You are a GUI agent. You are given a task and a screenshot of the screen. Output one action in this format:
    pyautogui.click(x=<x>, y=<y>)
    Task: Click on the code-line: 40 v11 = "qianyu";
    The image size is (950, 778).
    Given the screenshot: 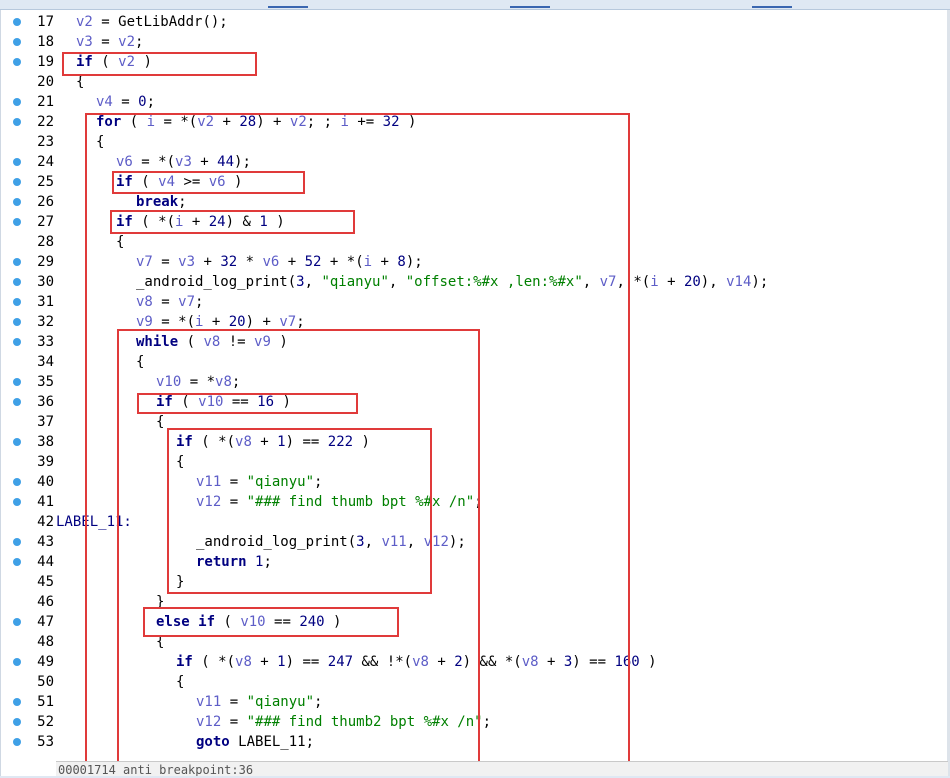 What is the action you would take?
    pyautogui.click(x=470, y=482)
    